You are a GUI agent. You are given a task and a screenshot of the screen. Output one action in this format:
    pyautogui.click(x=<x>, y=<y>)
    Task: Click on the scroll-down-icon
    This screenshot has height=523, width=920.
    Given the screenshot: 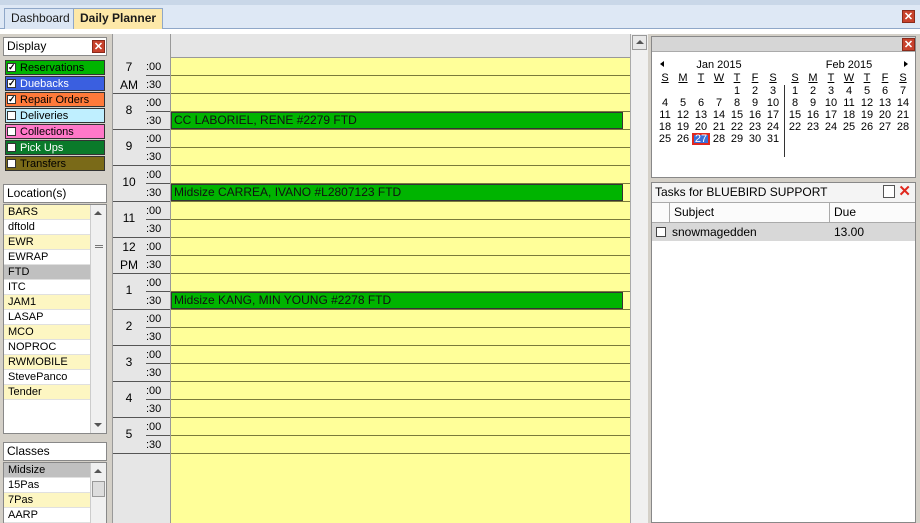 What is the action you would take?
    pyautogui.click(x=98, y=425)
    